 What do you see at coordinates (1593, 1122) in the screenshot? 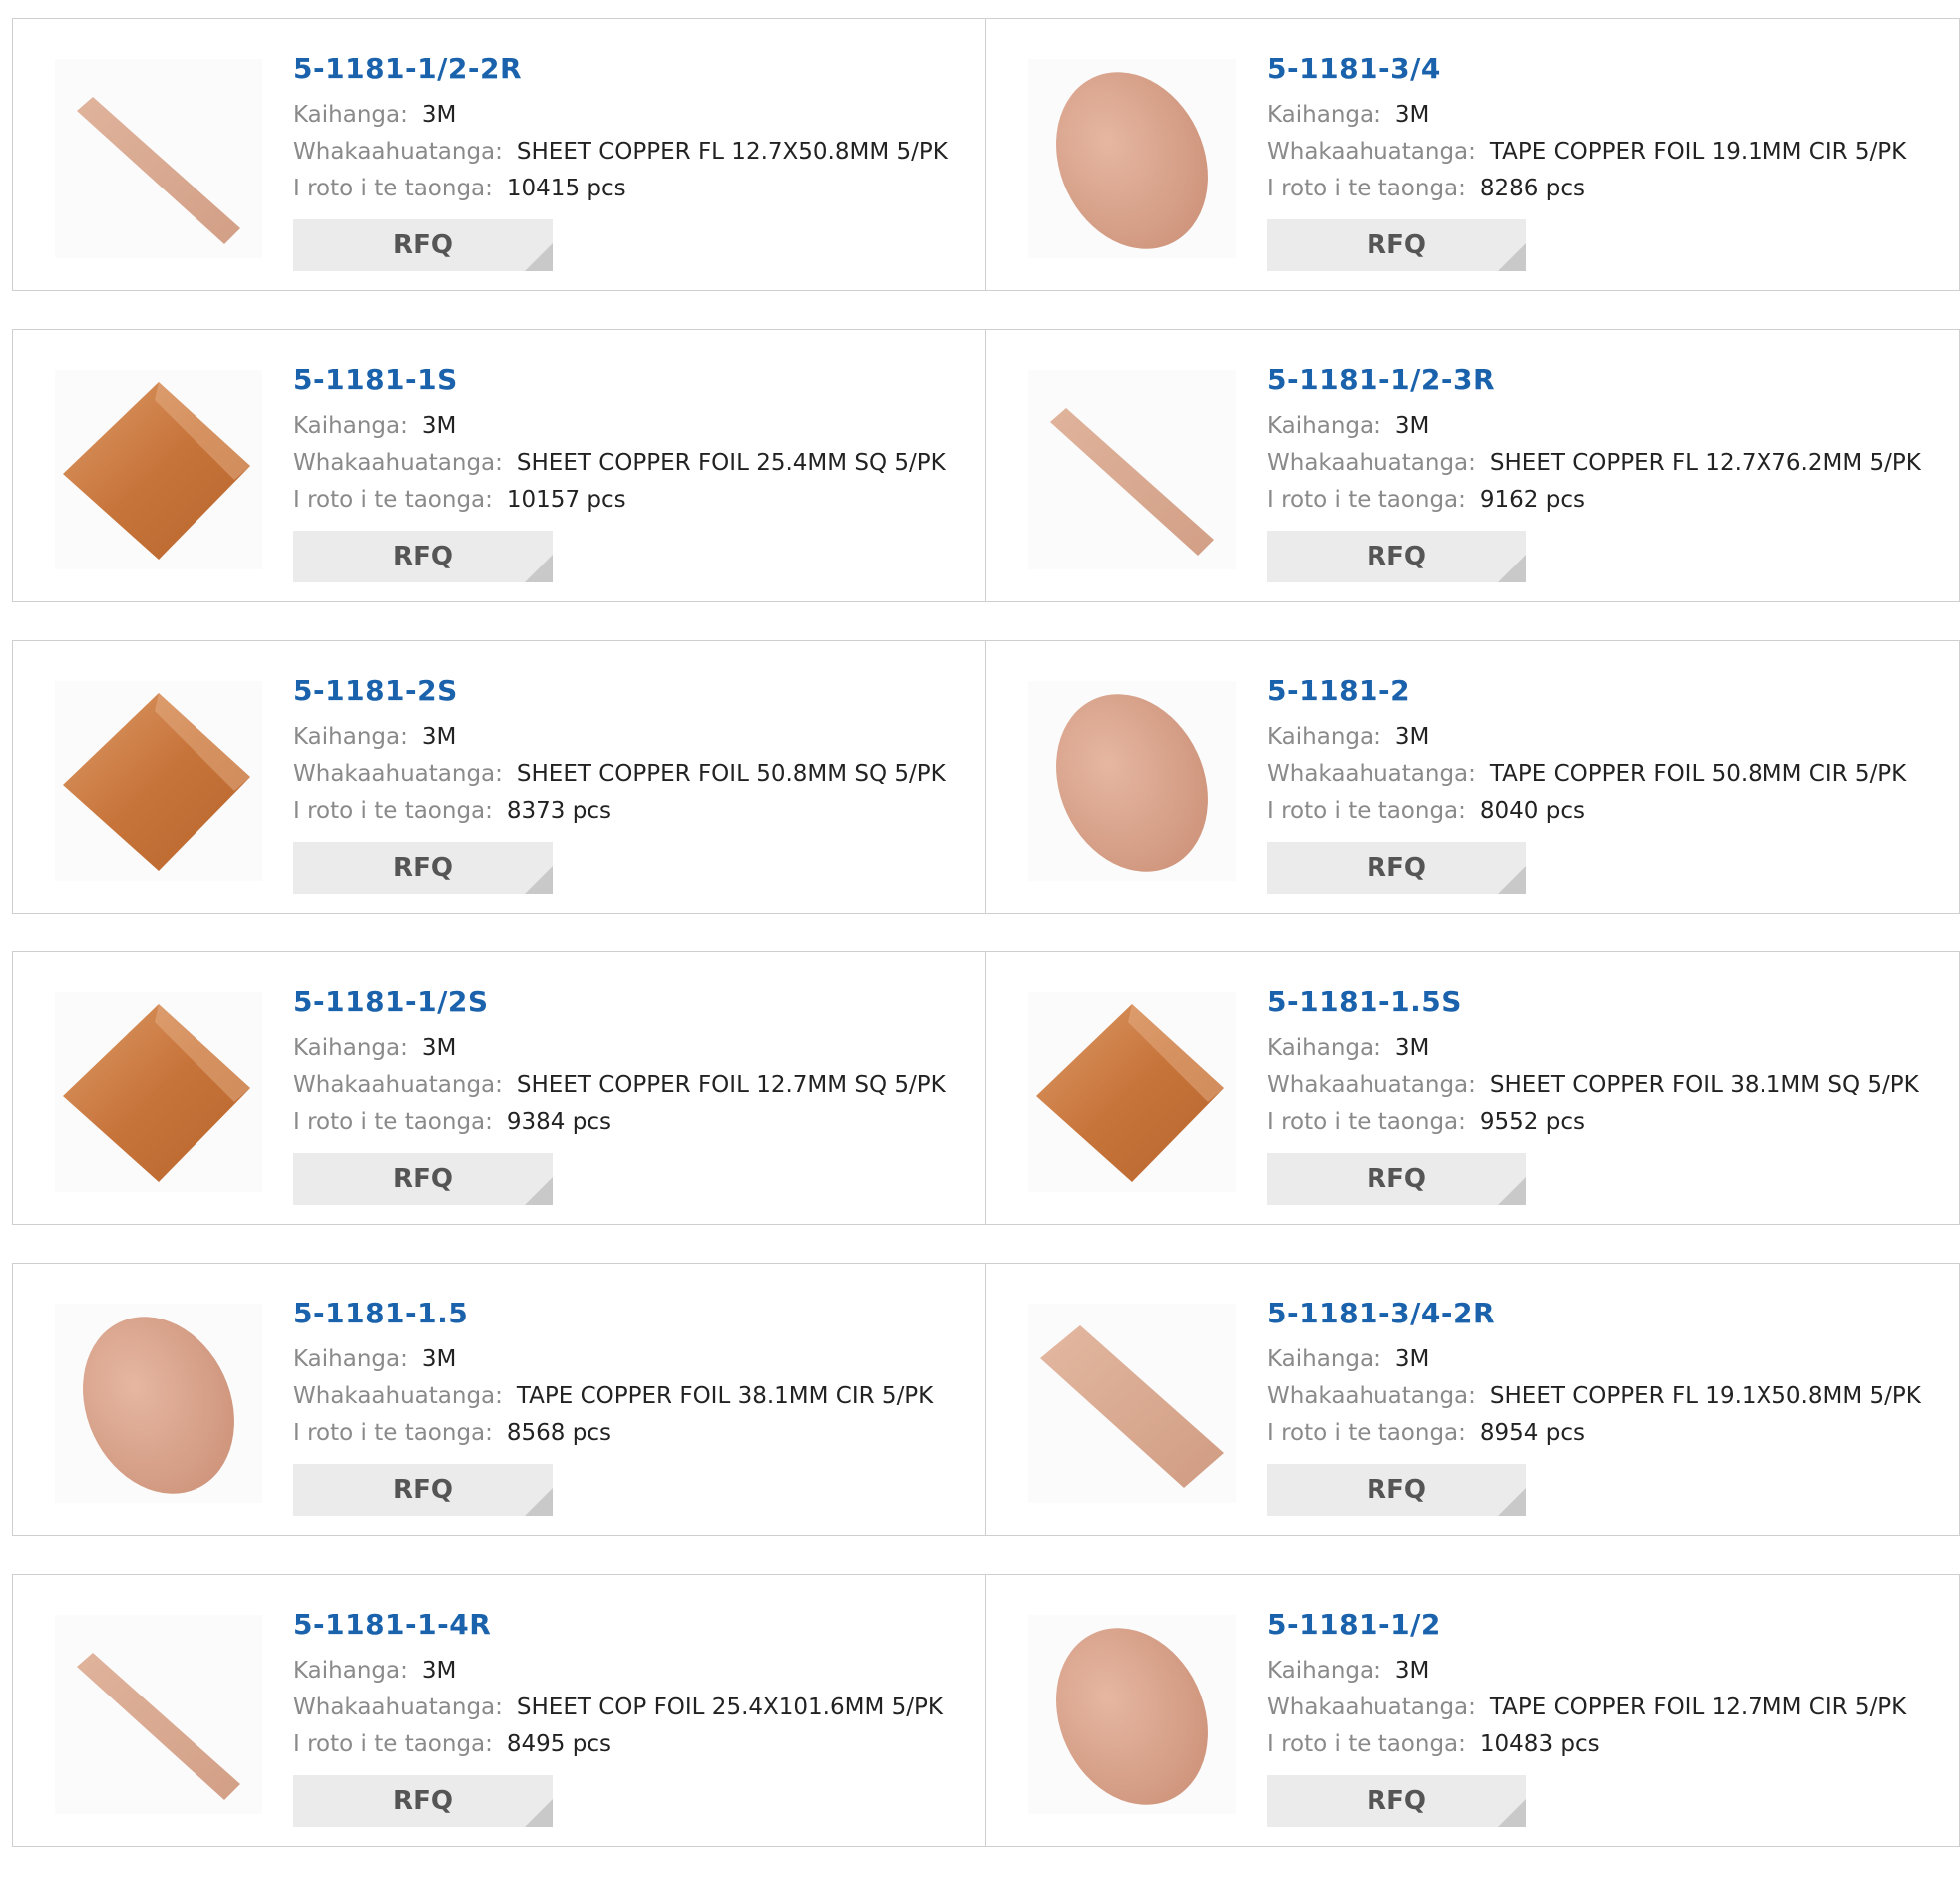
I see `stock-row: I roto i te taonga: 9552 pcs` at bounding box center [1593, 1122].